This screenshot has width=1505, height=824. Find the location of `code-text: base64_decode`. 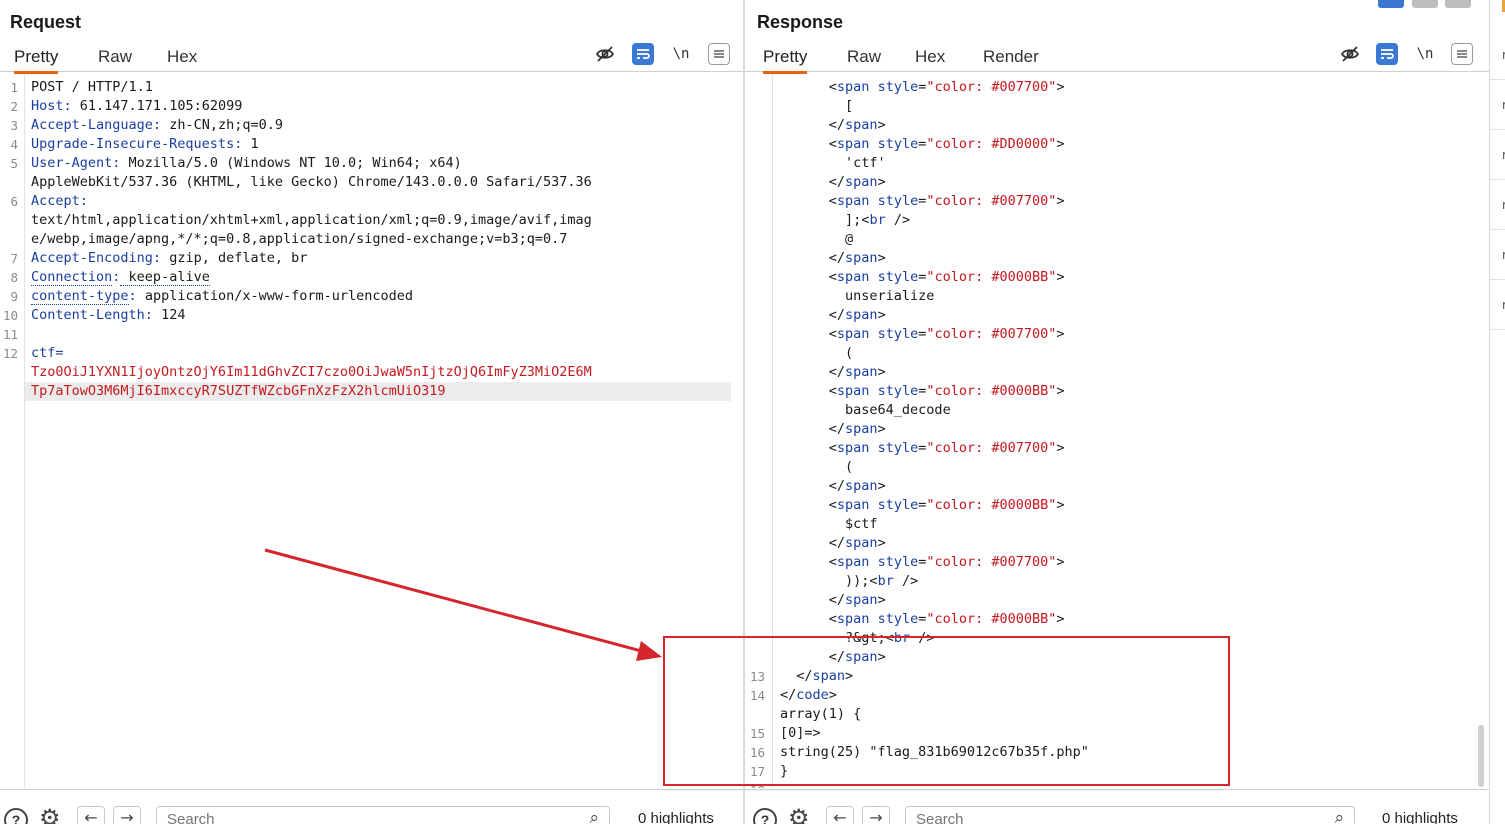

code-text: base64_decode is located at coordinates (865, 410).